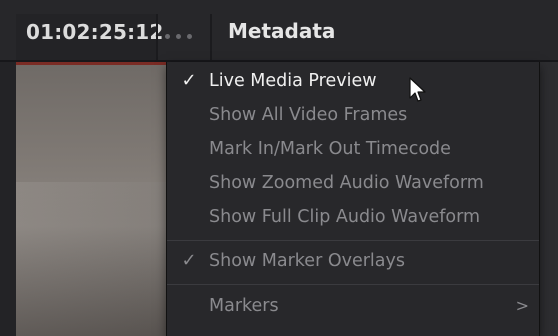  I want to click on menu-item-label: Show Full Clip Audio Waveform, so click(345, 217).